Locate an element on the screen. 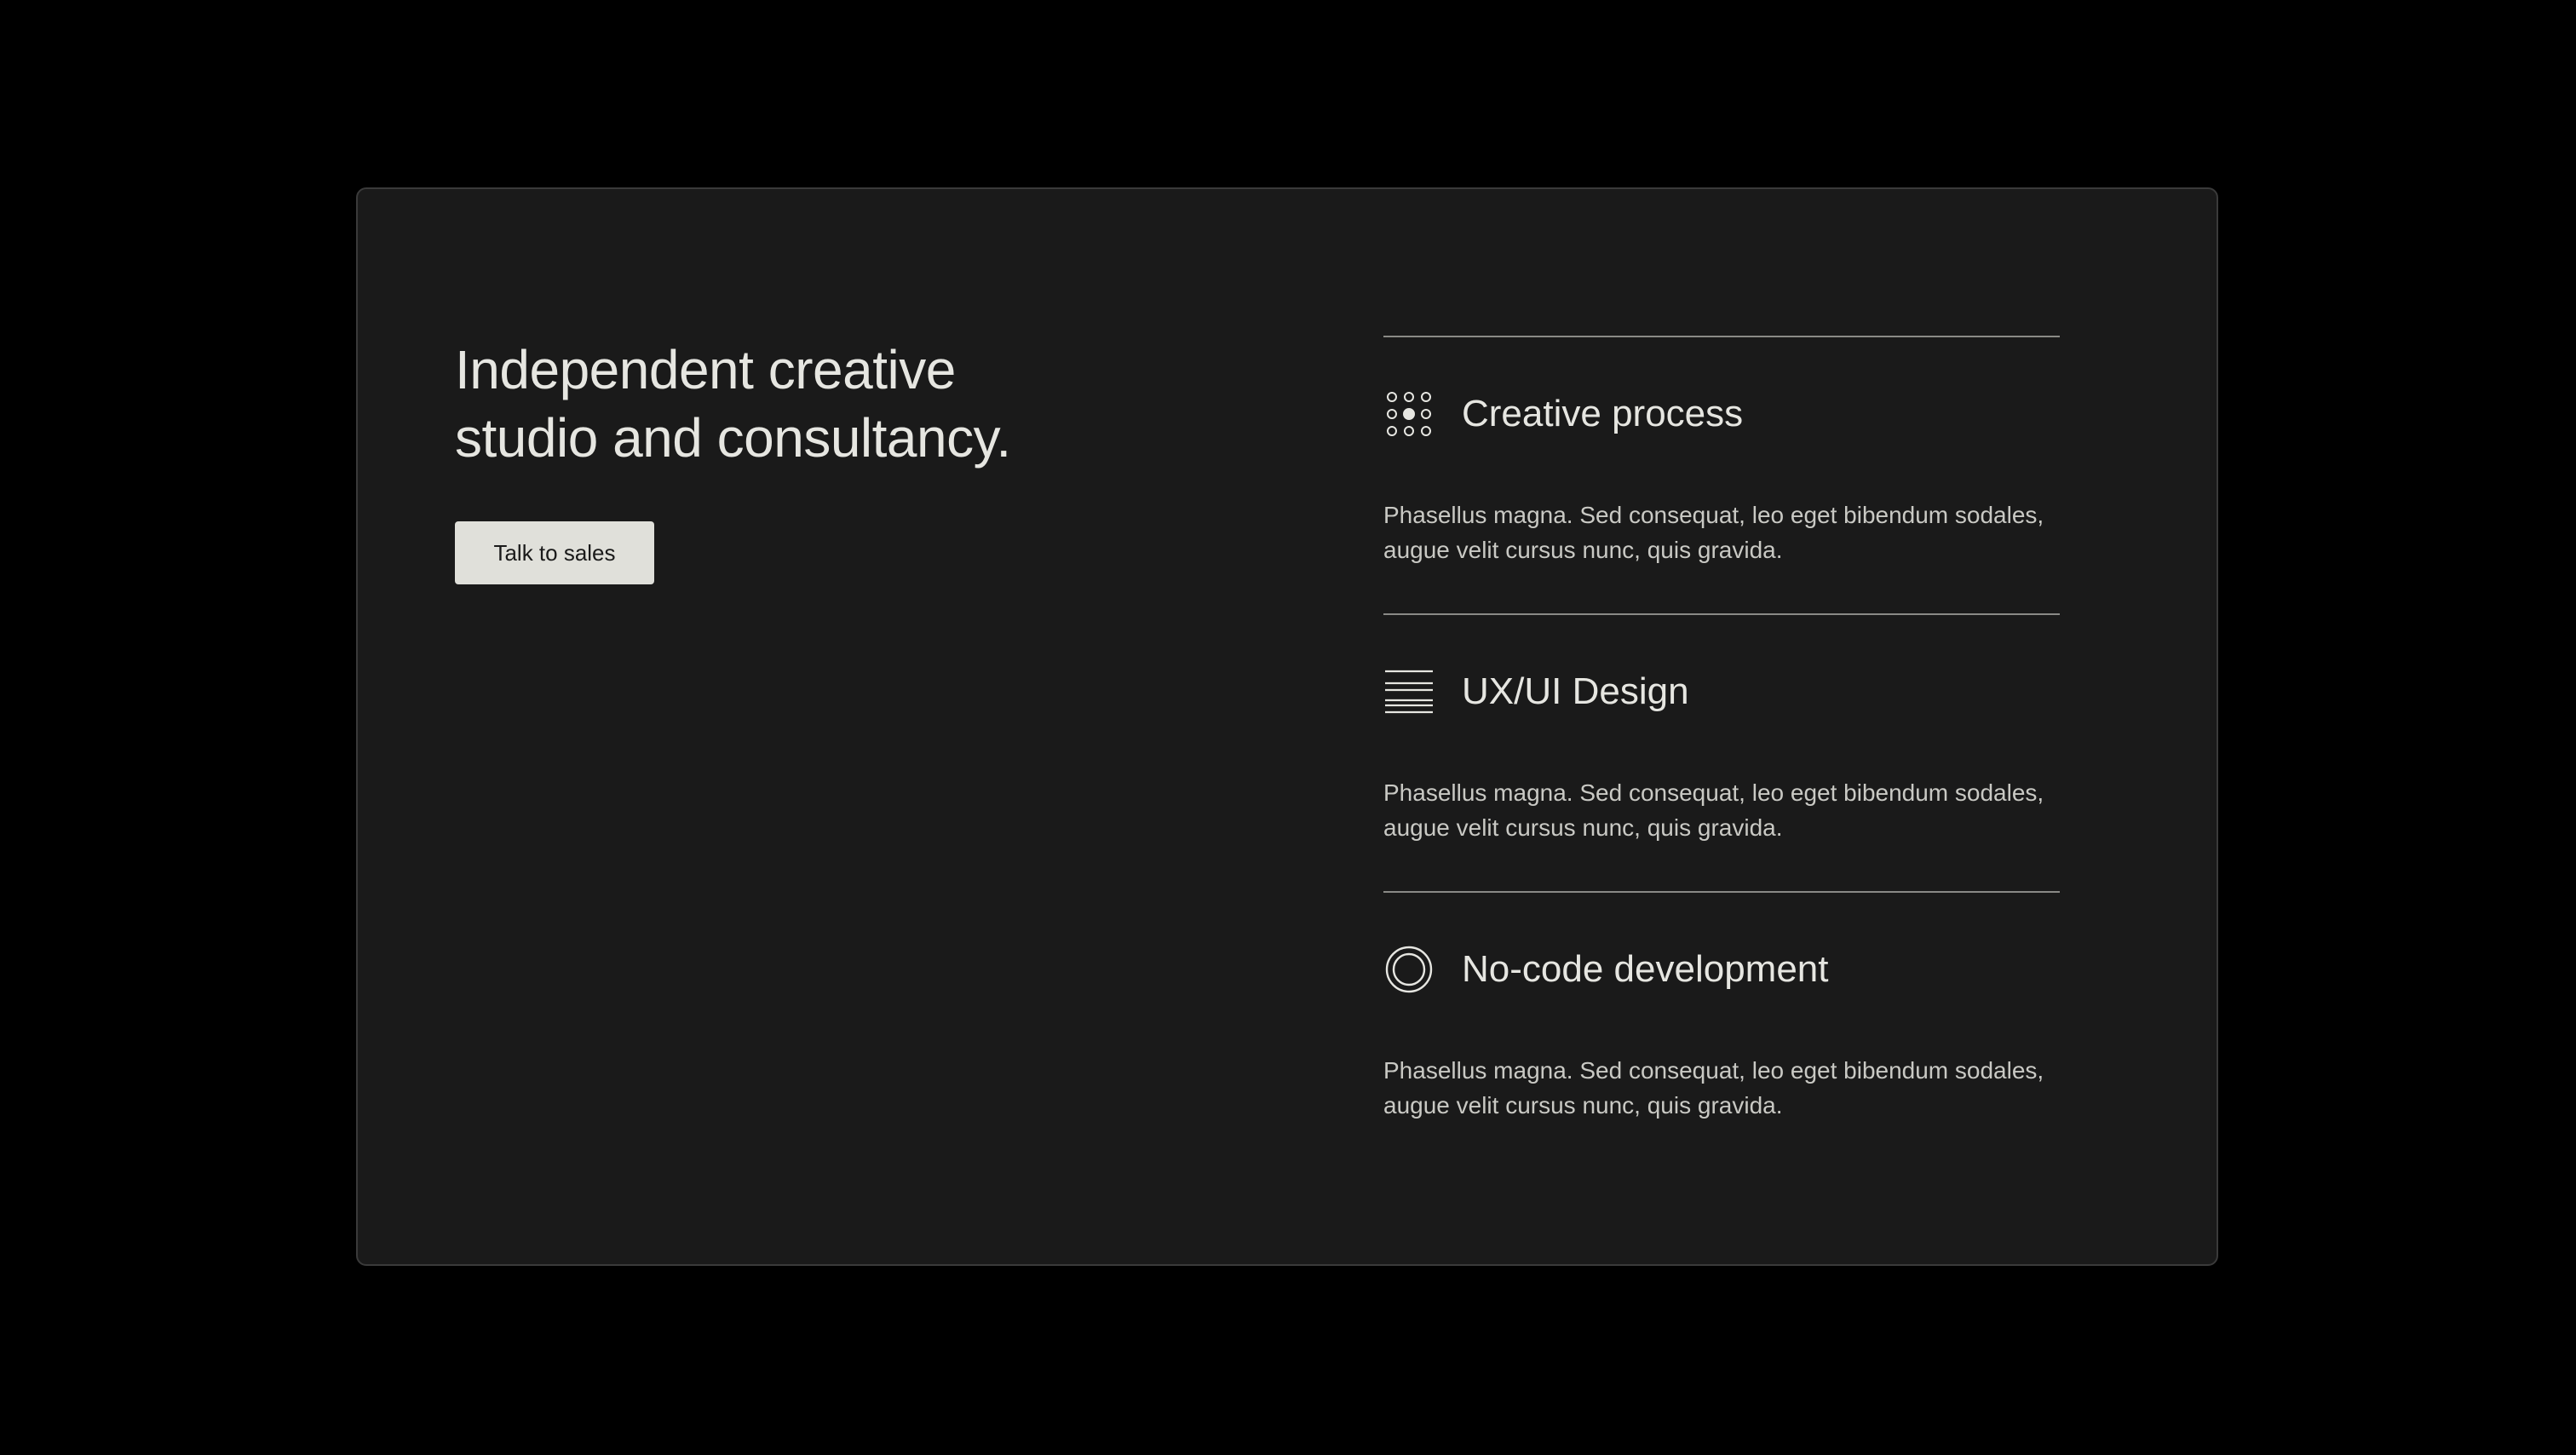 Image resolution: width=2576 pixels, height=1455 pixels. feature-header: UX/UI Design is located at coordinates (1536, 691).